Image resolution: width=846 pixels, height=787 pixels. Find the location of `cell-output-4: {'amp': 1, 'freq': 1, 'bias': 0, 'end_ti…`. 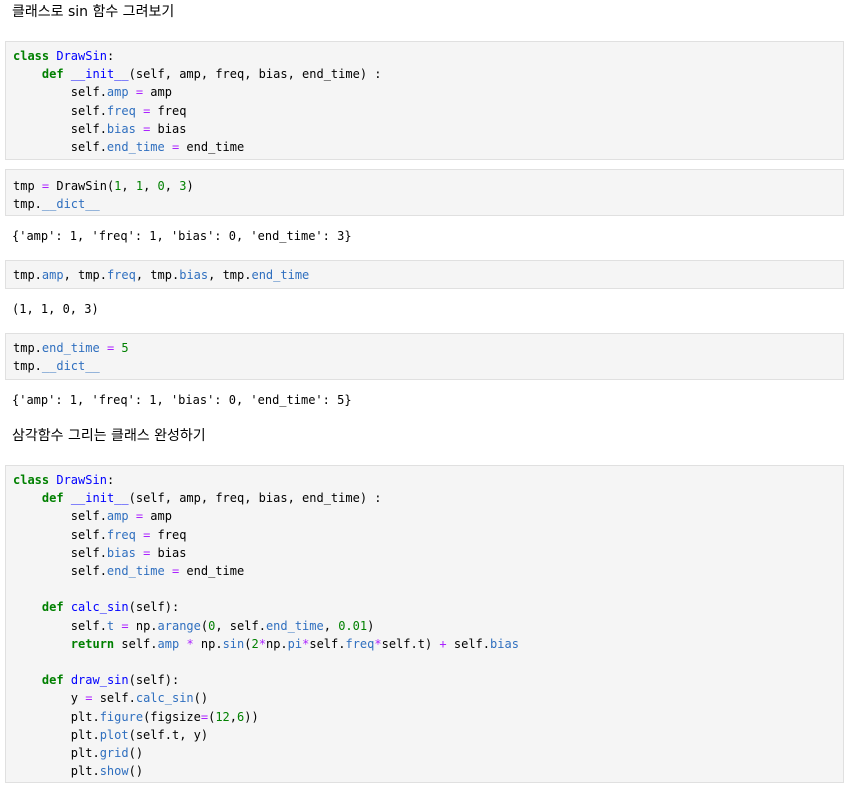

cell-output-4: {'amp': 1, 'freq': 1, 'bias': 0, 'end_ti… is located at coordinates (182, 400).